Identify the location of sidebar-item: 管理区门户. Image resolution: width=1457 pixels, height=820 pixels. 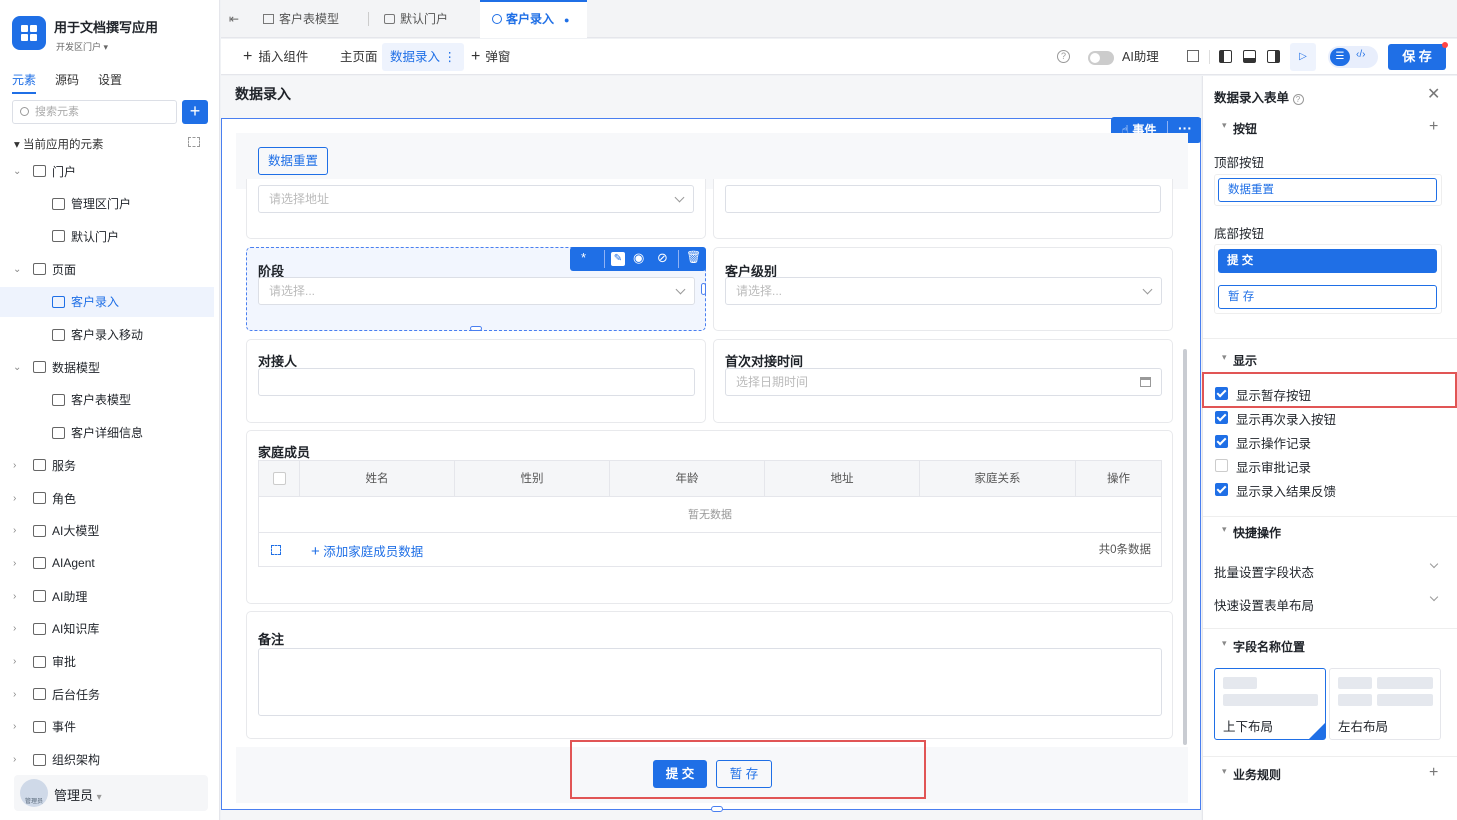
(107, 204).